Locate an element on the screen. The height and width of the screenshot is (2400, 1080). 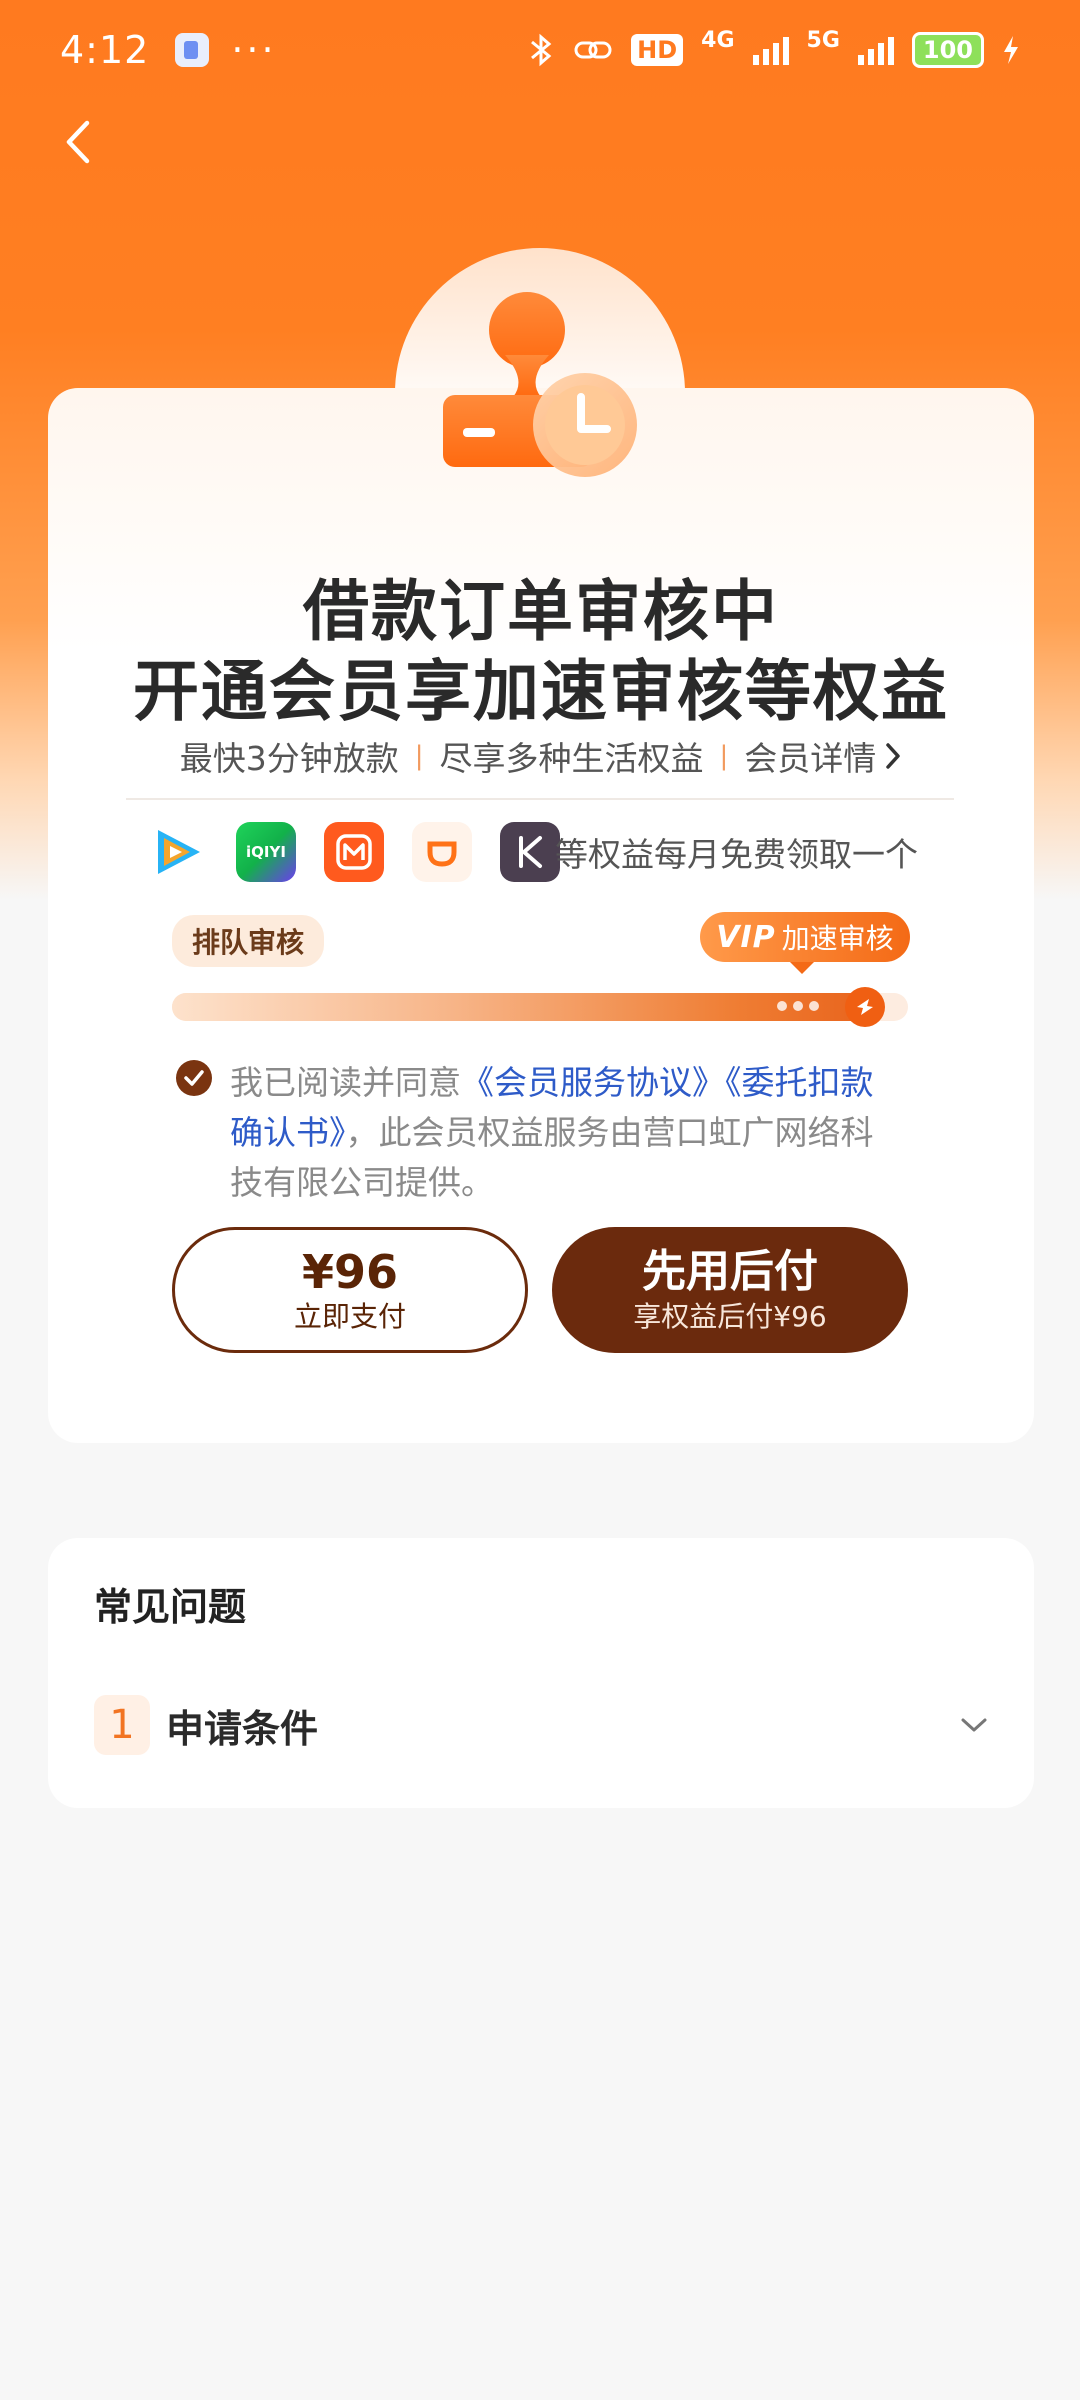
speed-dots is located at coordinates (797, 1006).